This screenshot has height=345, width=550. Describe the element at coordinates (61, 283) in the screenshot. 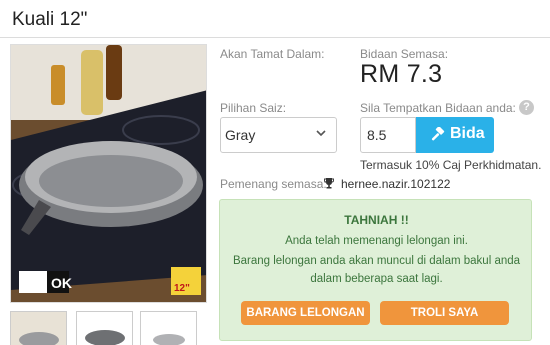

I see `brand-logo-text: OK` at that location.